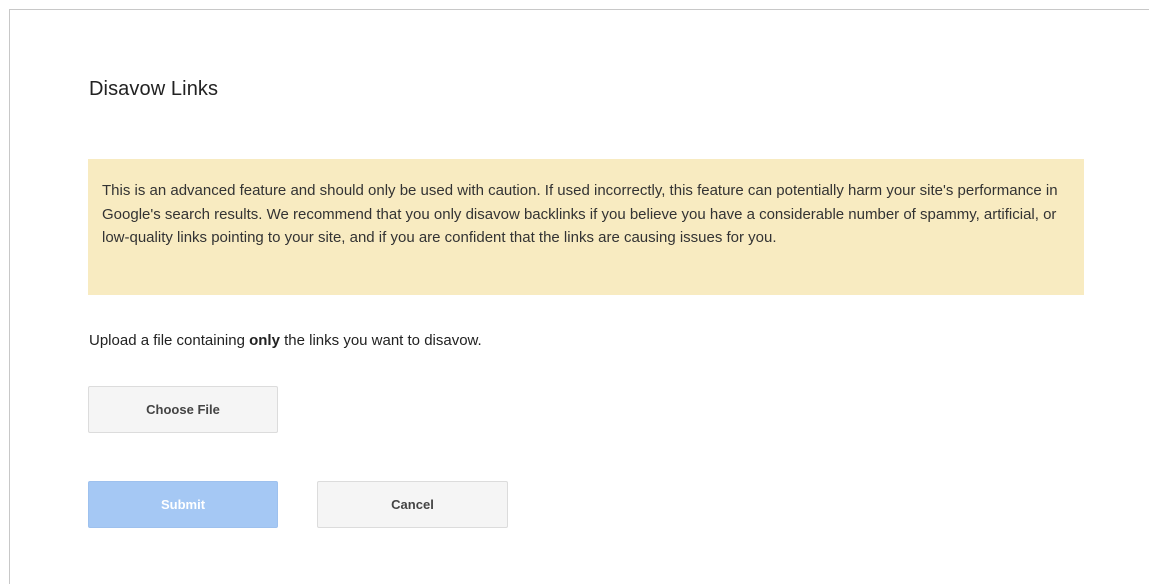  I want to click on instruction-emphasis: only, so click(264, 340).